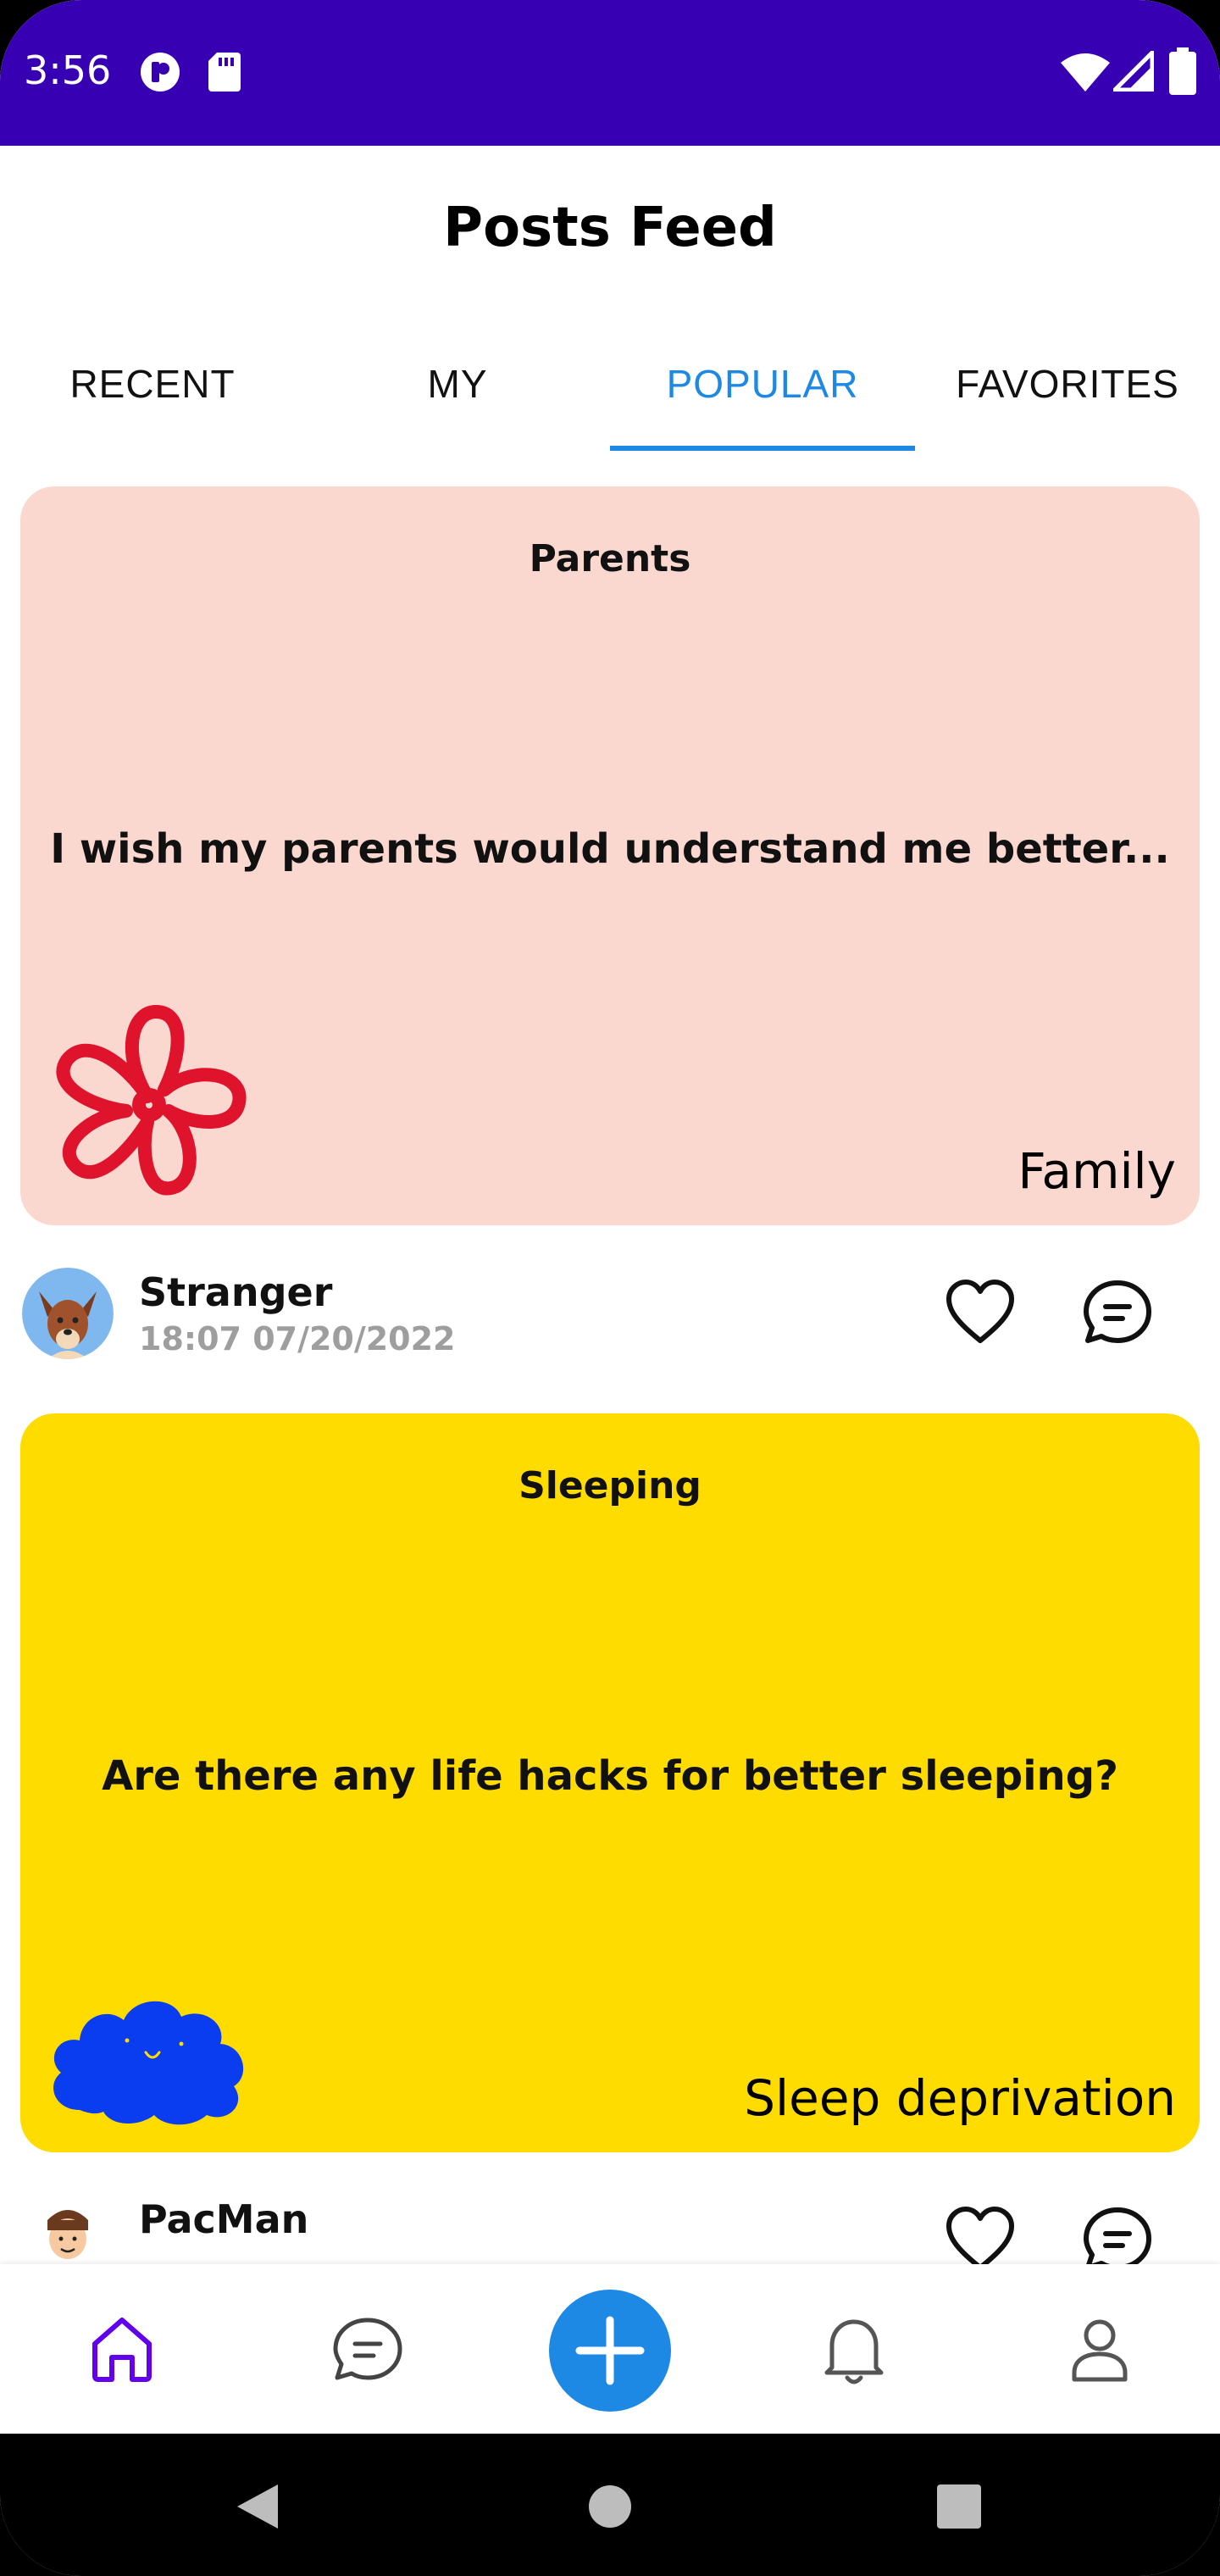  Describe the element at coordinates (122, 2349) in the screenshot. I see `home-icon` at that location.